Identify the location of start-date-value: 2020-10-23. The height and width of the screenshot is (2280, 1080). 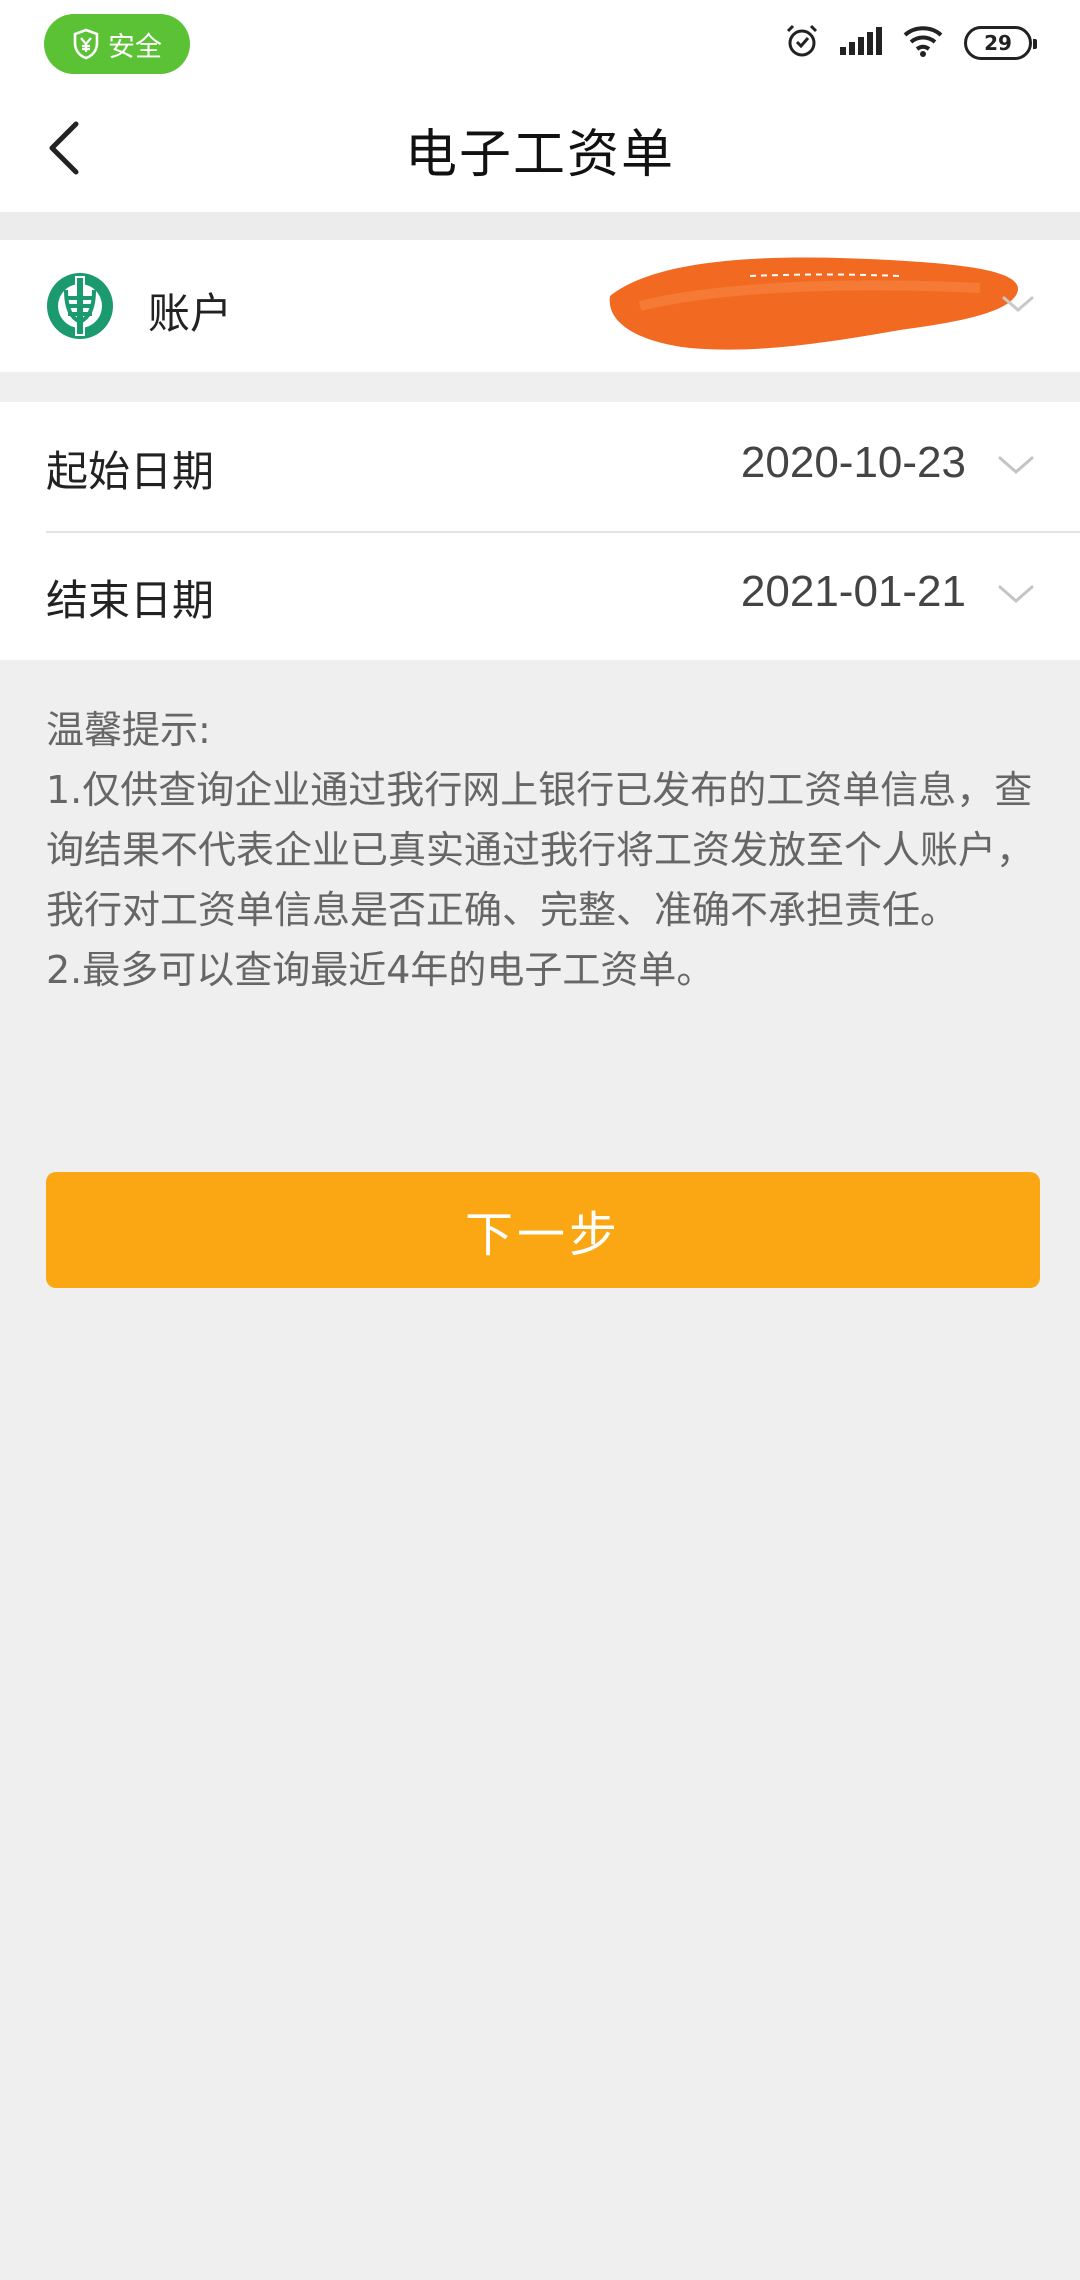
(853, 462).